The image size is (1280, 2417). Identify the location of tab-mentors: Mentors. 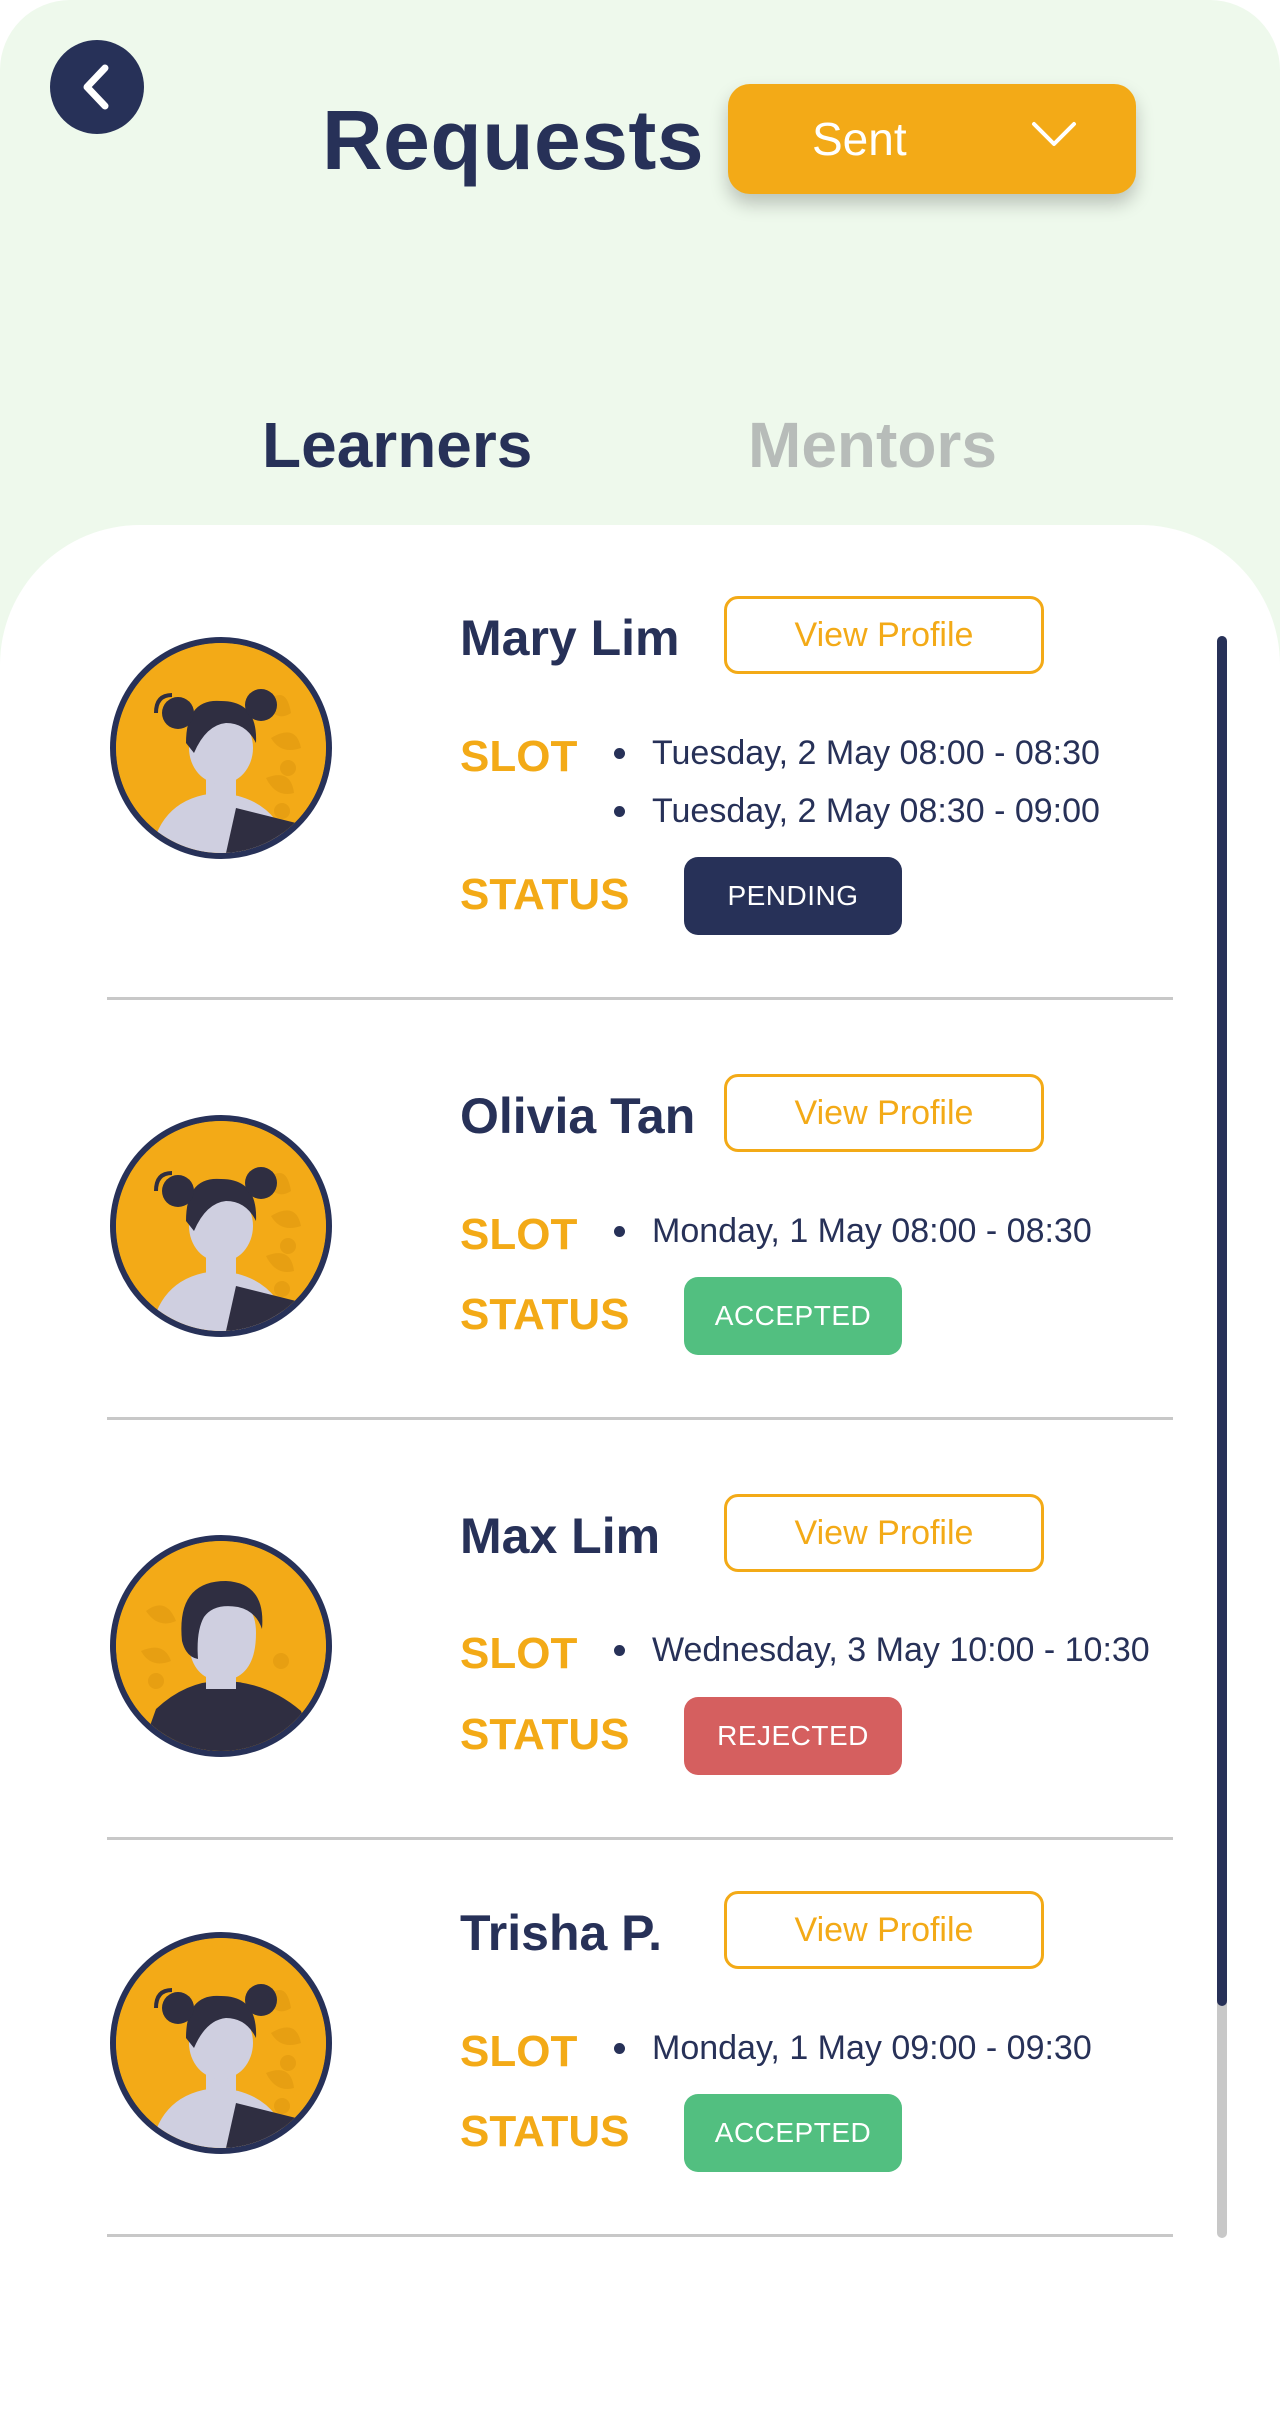
(872, 445).